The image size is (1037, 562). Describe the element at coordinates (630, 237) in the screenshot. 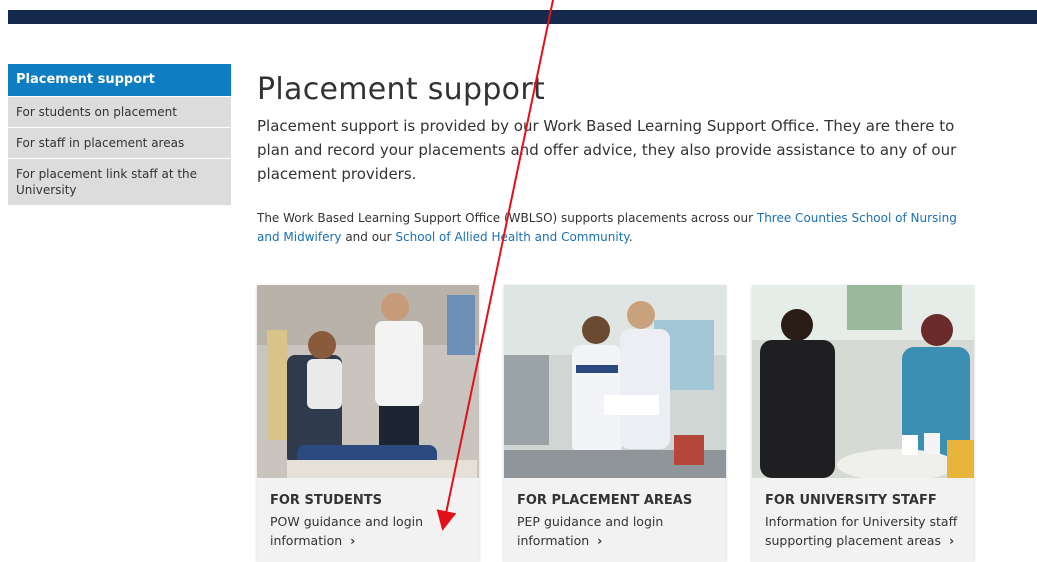

I see `wblso-text-3: .` at that location.